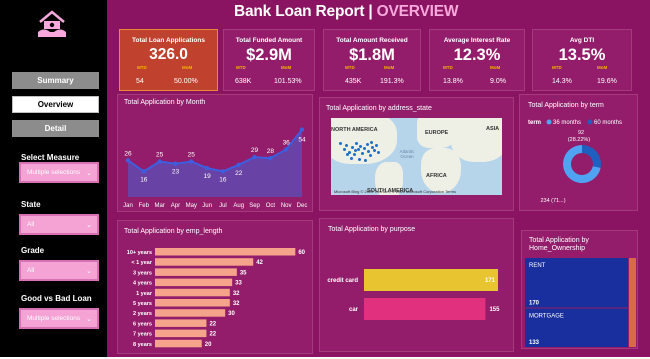 The image size is (650, 359). What do you see at coordinates (364, 141) in the screenshot?
I see `north-america-landmass` at bounding box center [364, 141].